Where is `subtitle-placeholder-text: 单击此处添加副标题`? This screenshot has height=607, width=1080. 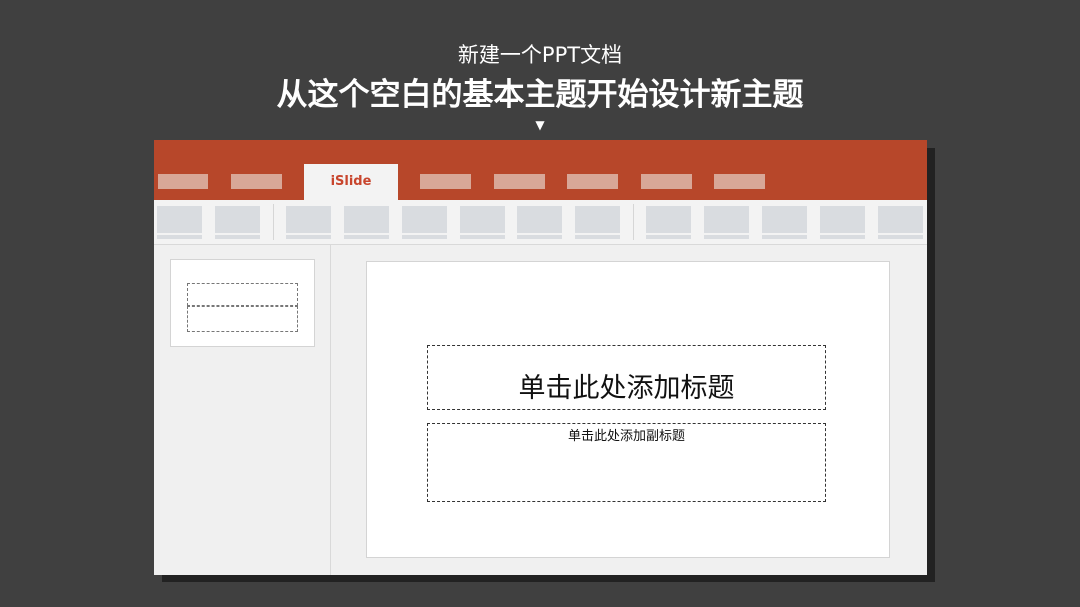 subtitle-placeholder-text: 单击此处添加副标题 is located at coordinates (626, 436).